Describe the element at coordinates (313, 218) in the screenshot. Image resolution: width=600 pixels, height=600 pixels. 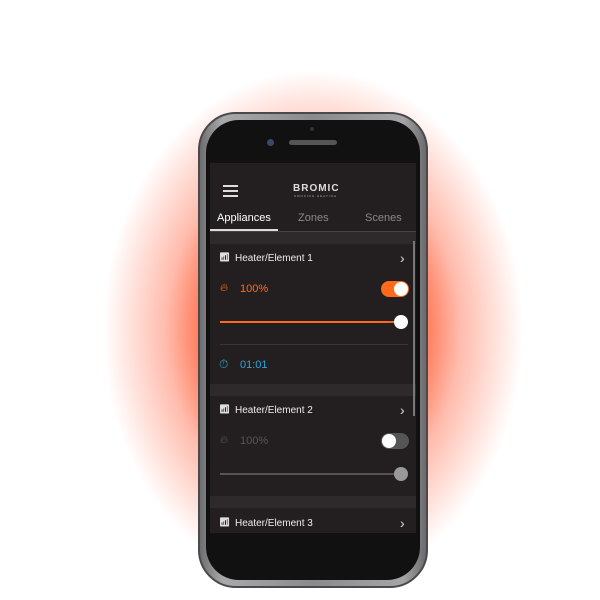
I see `tab-zones: Zones` at that location.